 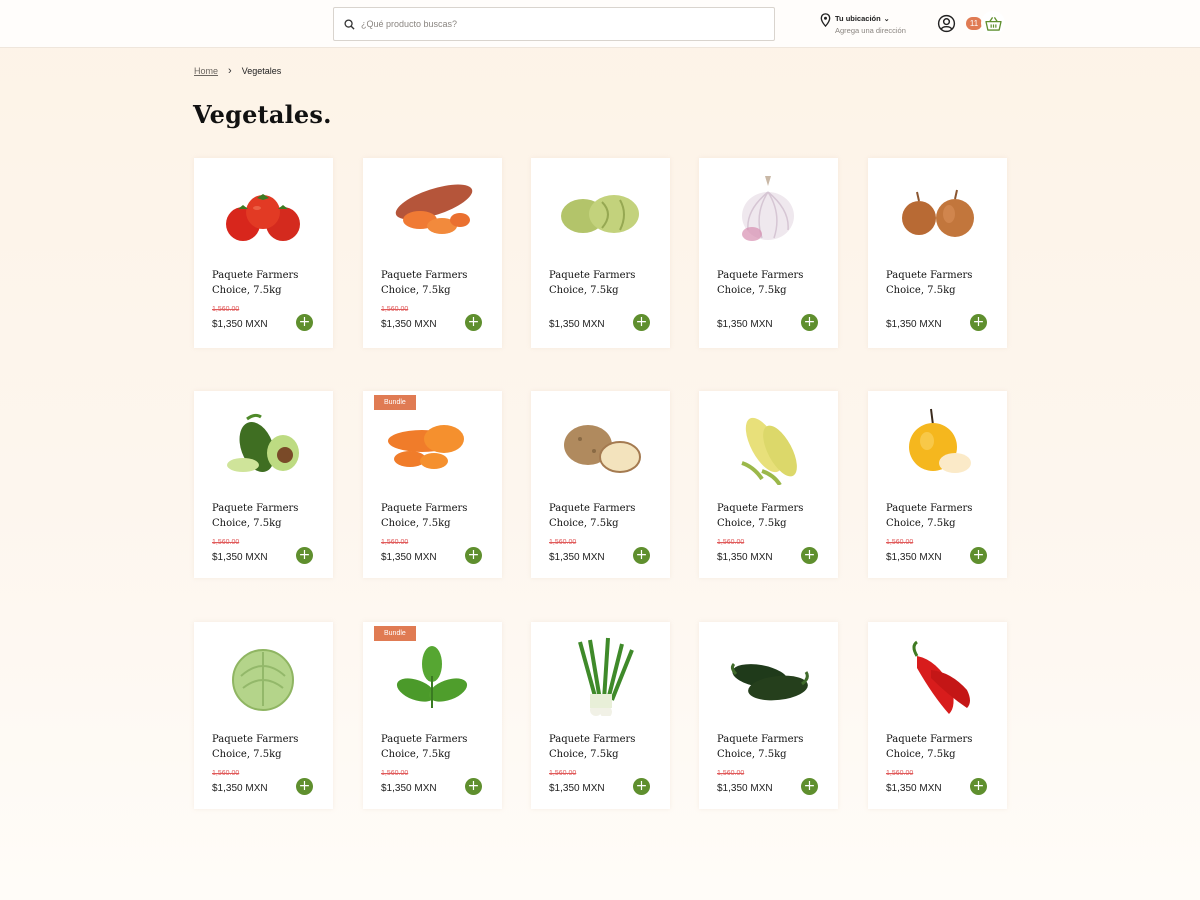 I want to click on sweet-potato-icon, so click(x=434, y=209).